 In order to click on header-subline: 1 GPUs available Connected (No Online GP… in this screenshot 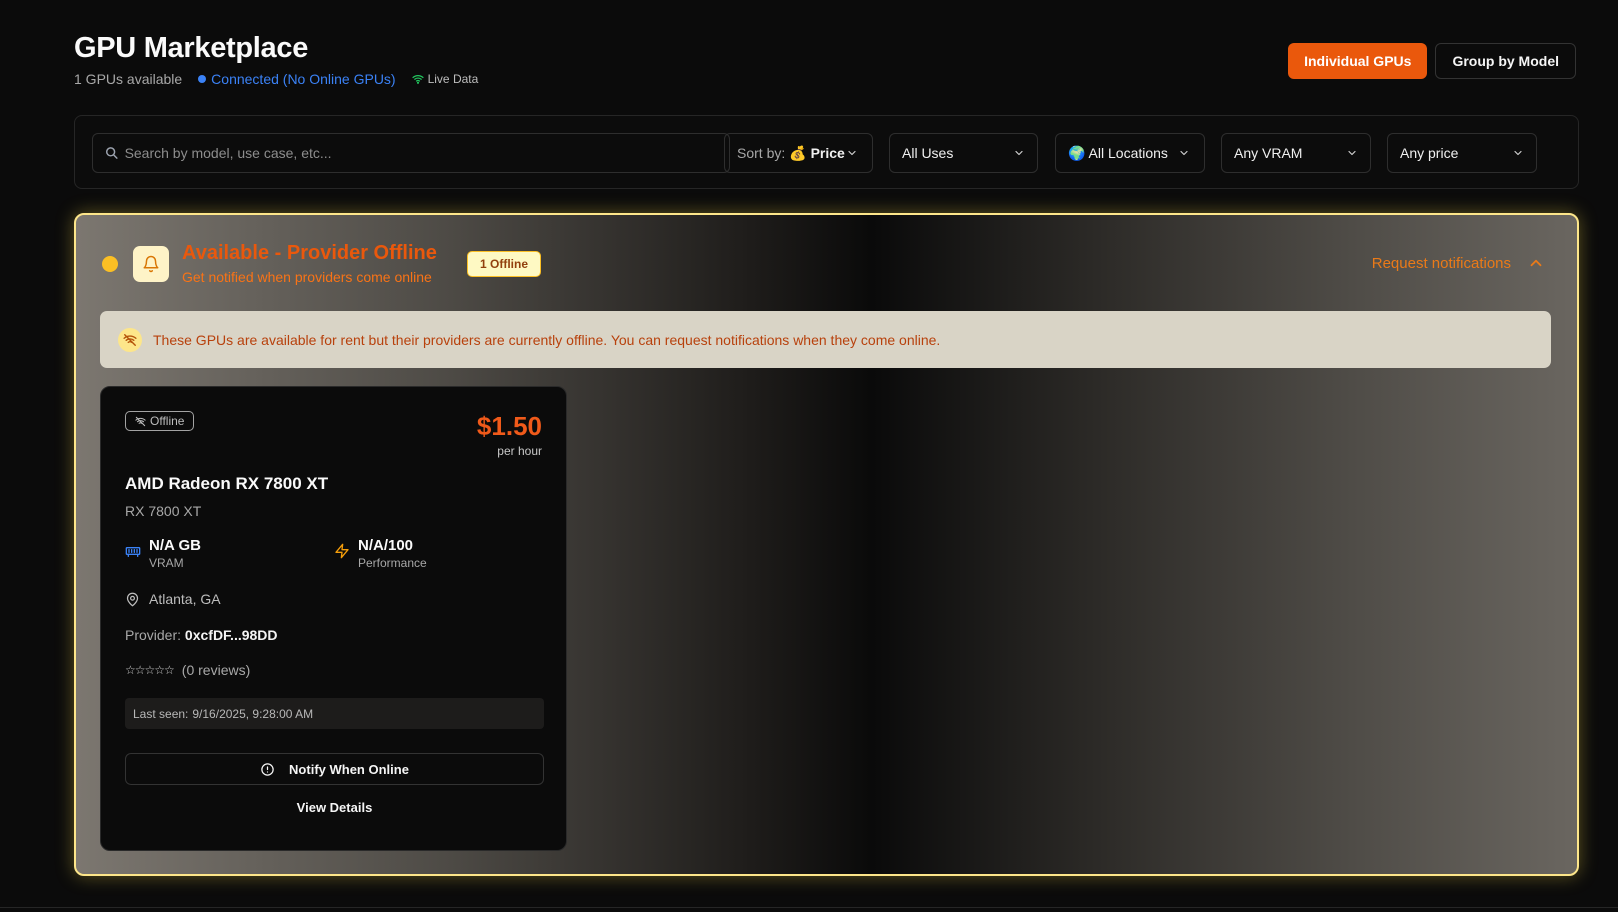, I will do `click(276, 79)`.